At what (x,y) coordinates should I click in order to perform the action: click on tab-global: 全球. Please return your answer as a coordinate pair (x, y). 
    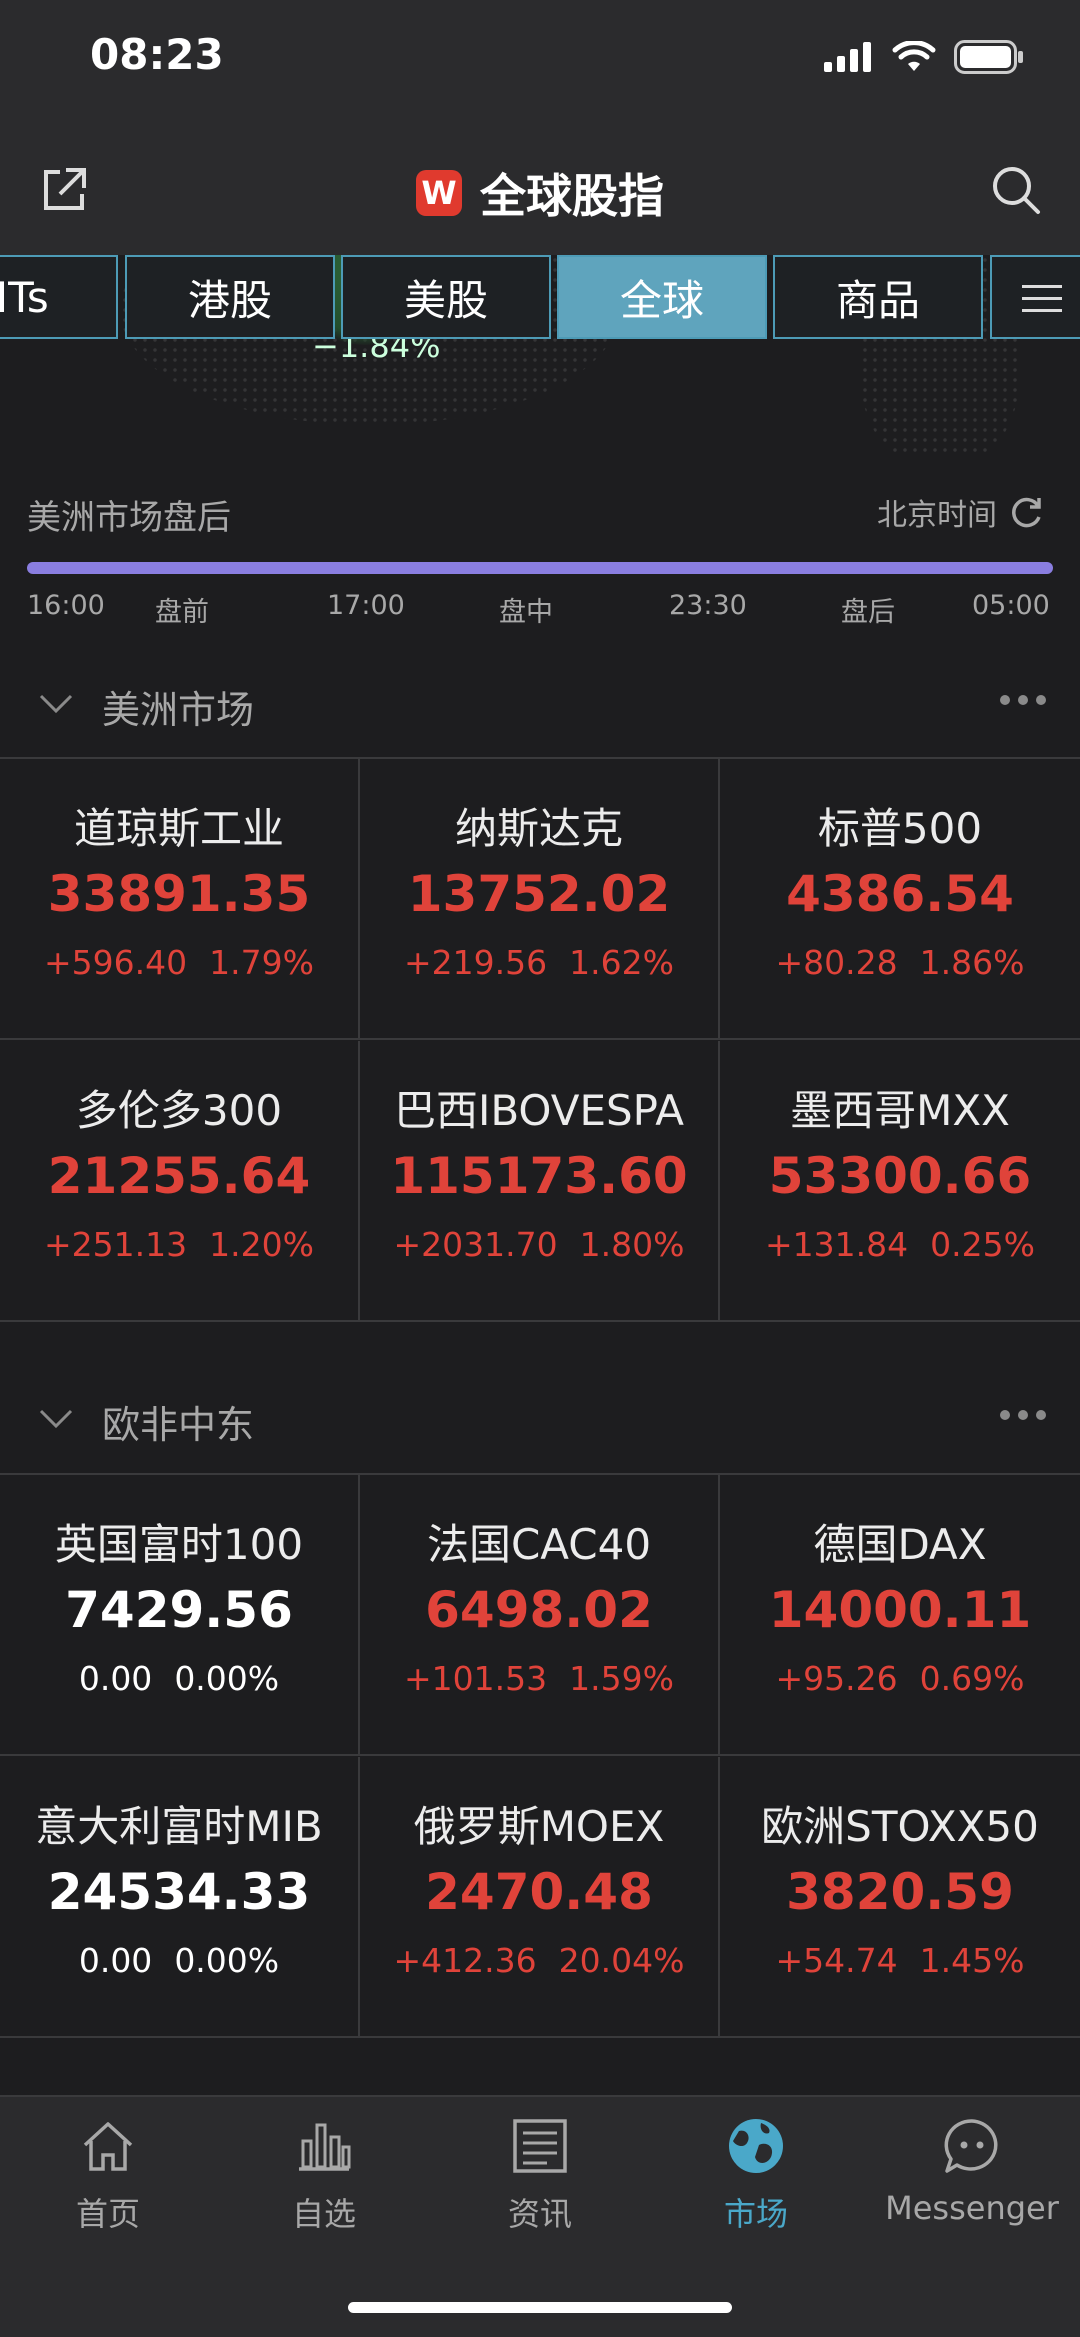
    Looking at the image, I should click on (662, 297).